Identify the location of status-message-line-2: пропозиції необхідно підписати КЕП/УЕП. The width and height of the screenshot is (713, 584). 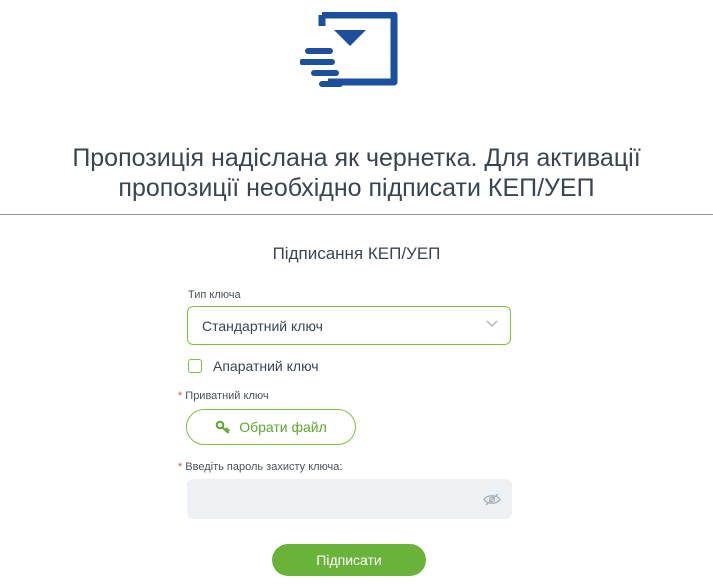
(356, 188).